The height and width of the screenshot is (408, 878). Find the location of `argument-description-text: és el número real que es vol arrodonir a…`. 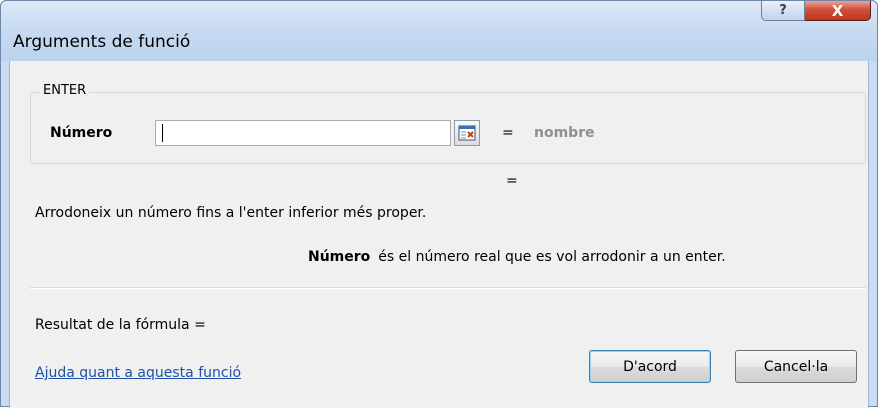

argument-description-text: és el número real que es vol arrodonir a… is located at coordinates (552, 257).